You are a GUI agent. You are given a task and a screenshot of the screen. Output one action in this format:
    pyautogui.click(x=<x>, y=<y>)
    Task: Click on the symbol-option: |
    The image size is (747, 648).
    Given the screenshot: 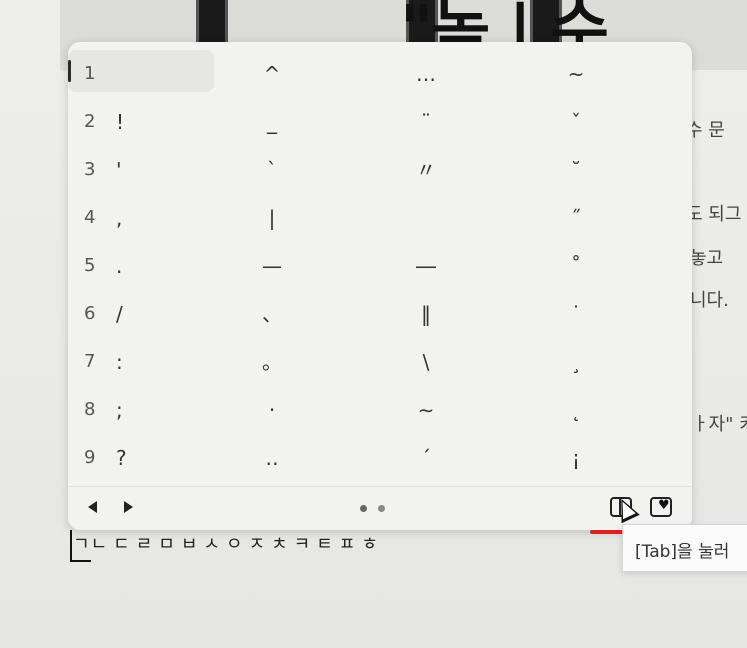 What is the action you would take?
    pyautogui.click(x=272, y=218)
    